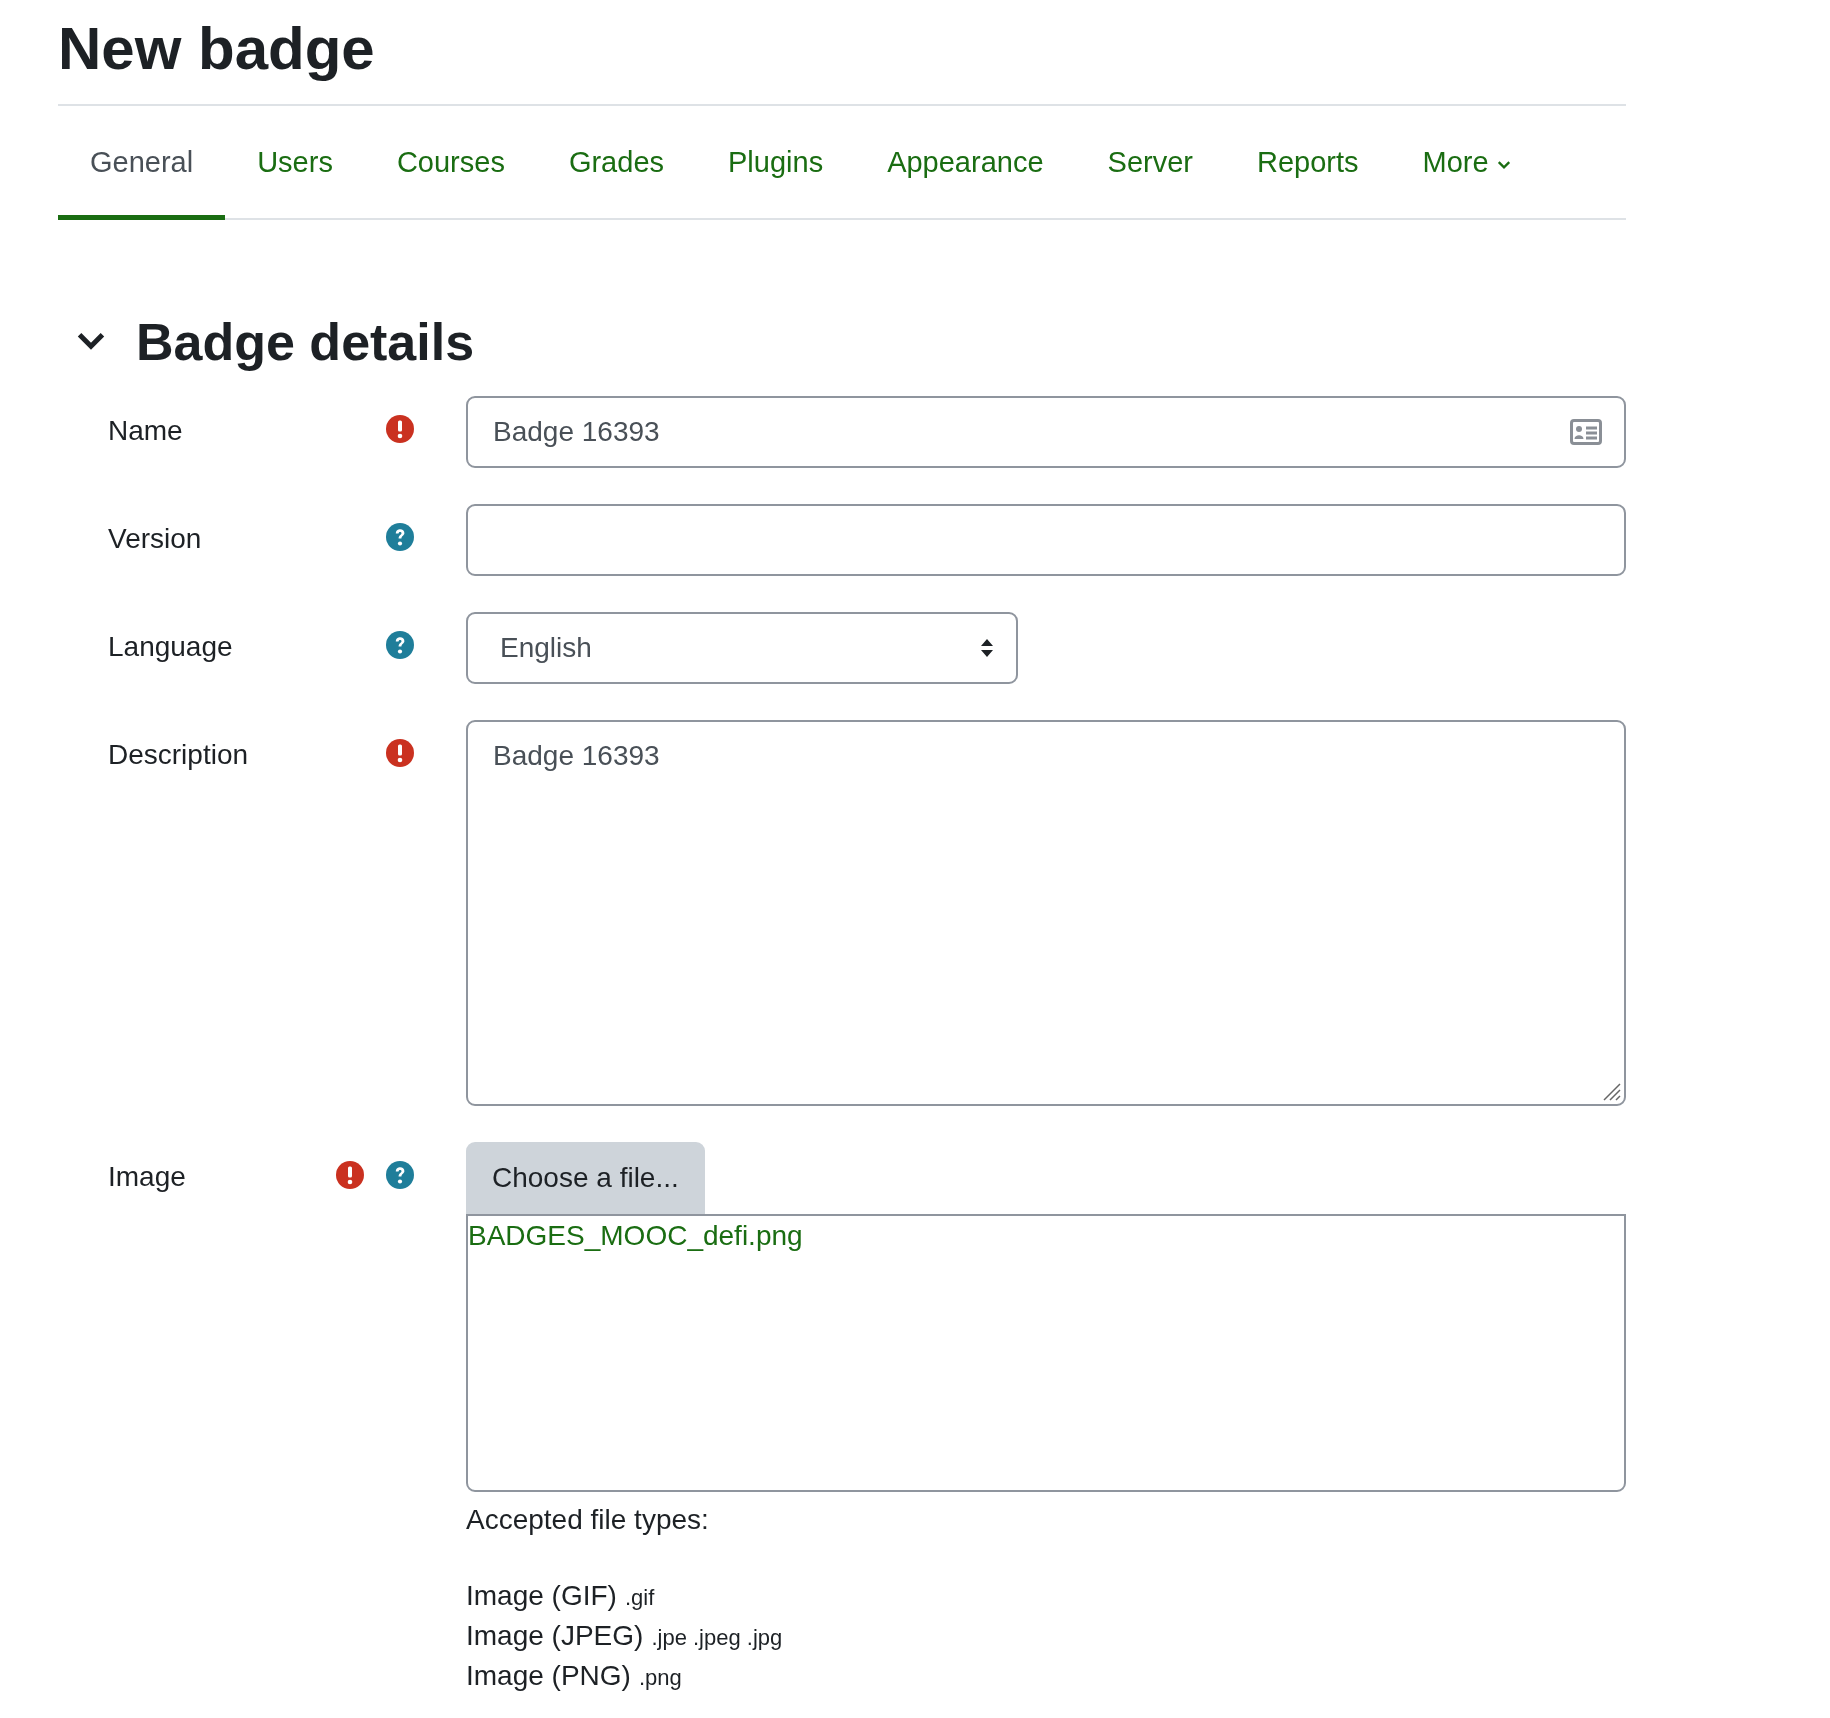 The width and height of the screenshot is (1830, 1718). What do you see at coordinates (842, 58) in the screenshot?
I see `page-title: New badge` at bounding box center [842, 58].